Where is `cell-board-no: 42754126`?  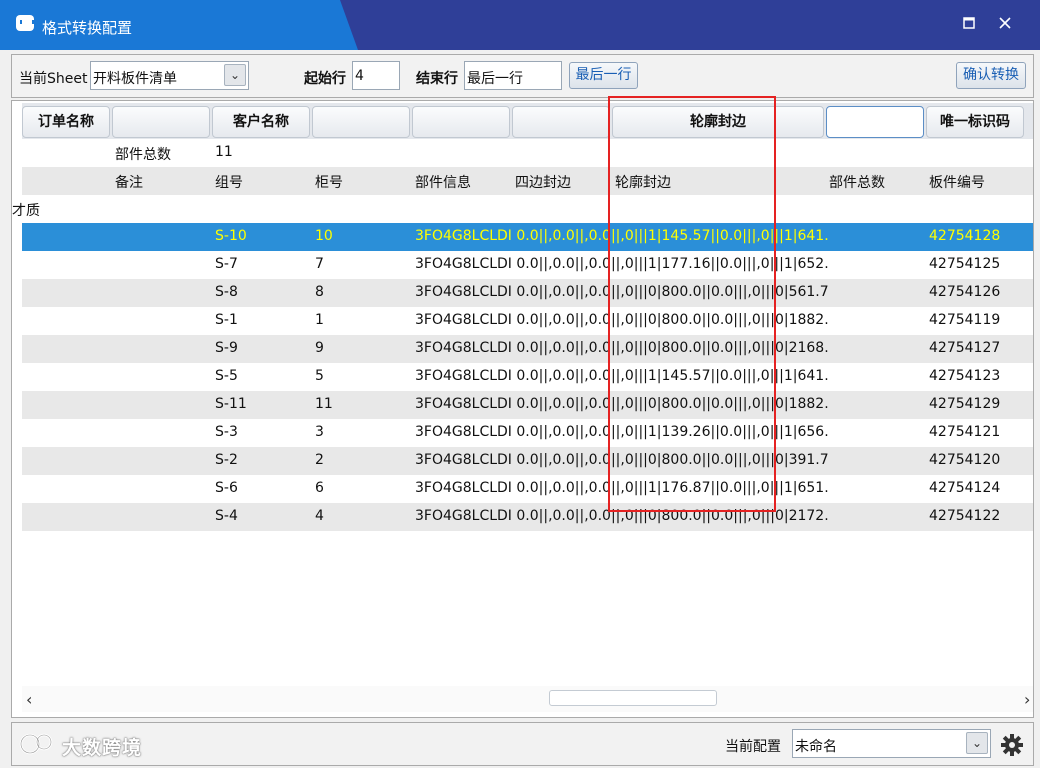
cell-board-no: 42754126 is located at coordinates (965, 292).